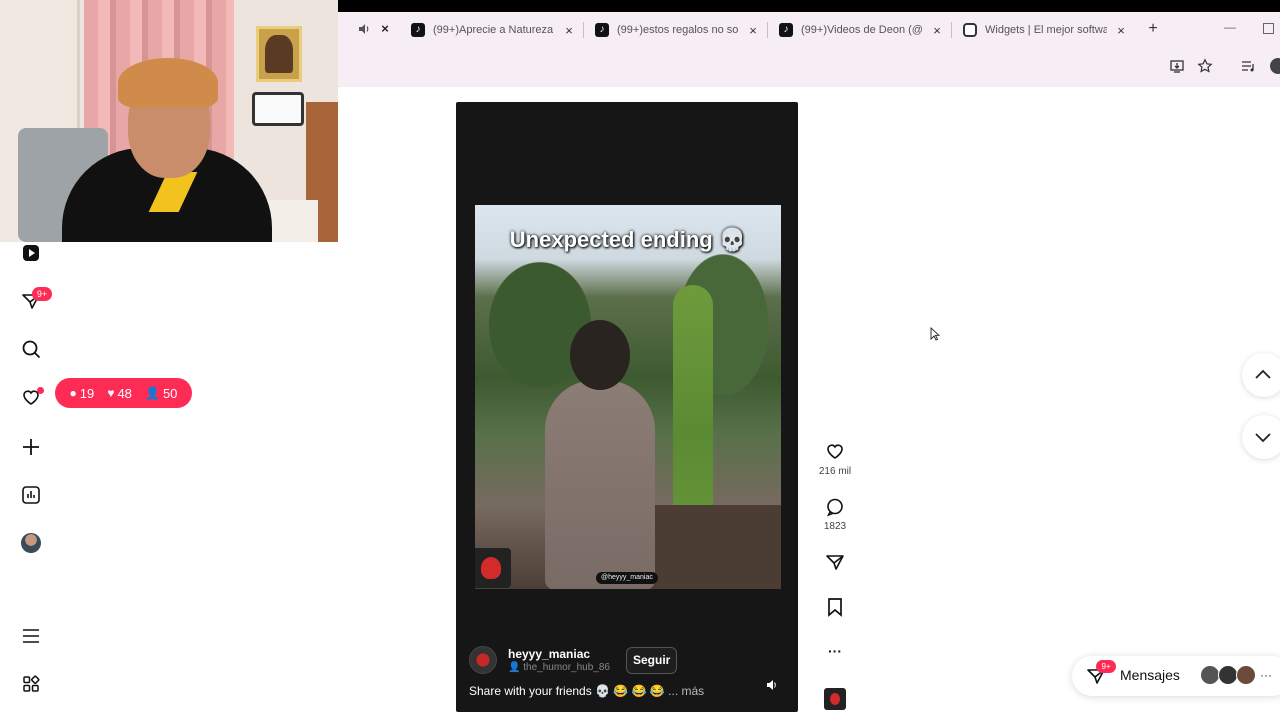 The image size is (1280, 720). I want to click on tab-widgets: Widgets | El mejor softwar ×, so click(1045, 30).